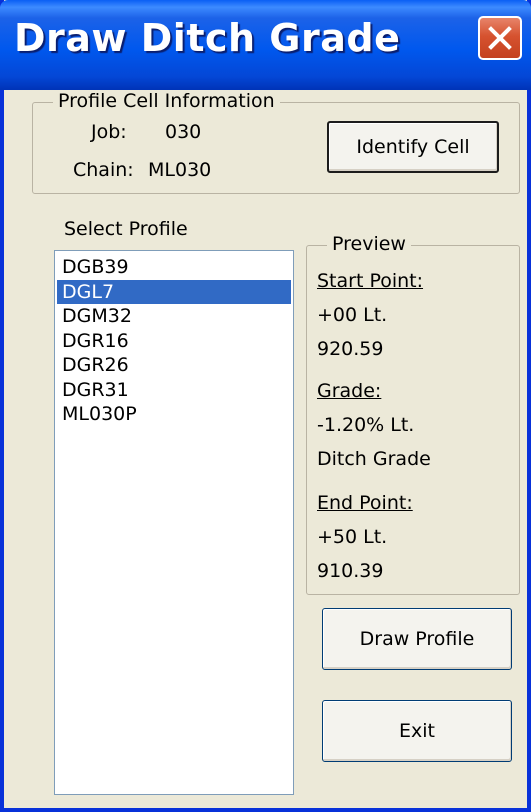 The image size is (531, 812). Describe the element at coordinates (350, 571) in the screenshot. I see `end-elevation-value: 910.39` at that location.